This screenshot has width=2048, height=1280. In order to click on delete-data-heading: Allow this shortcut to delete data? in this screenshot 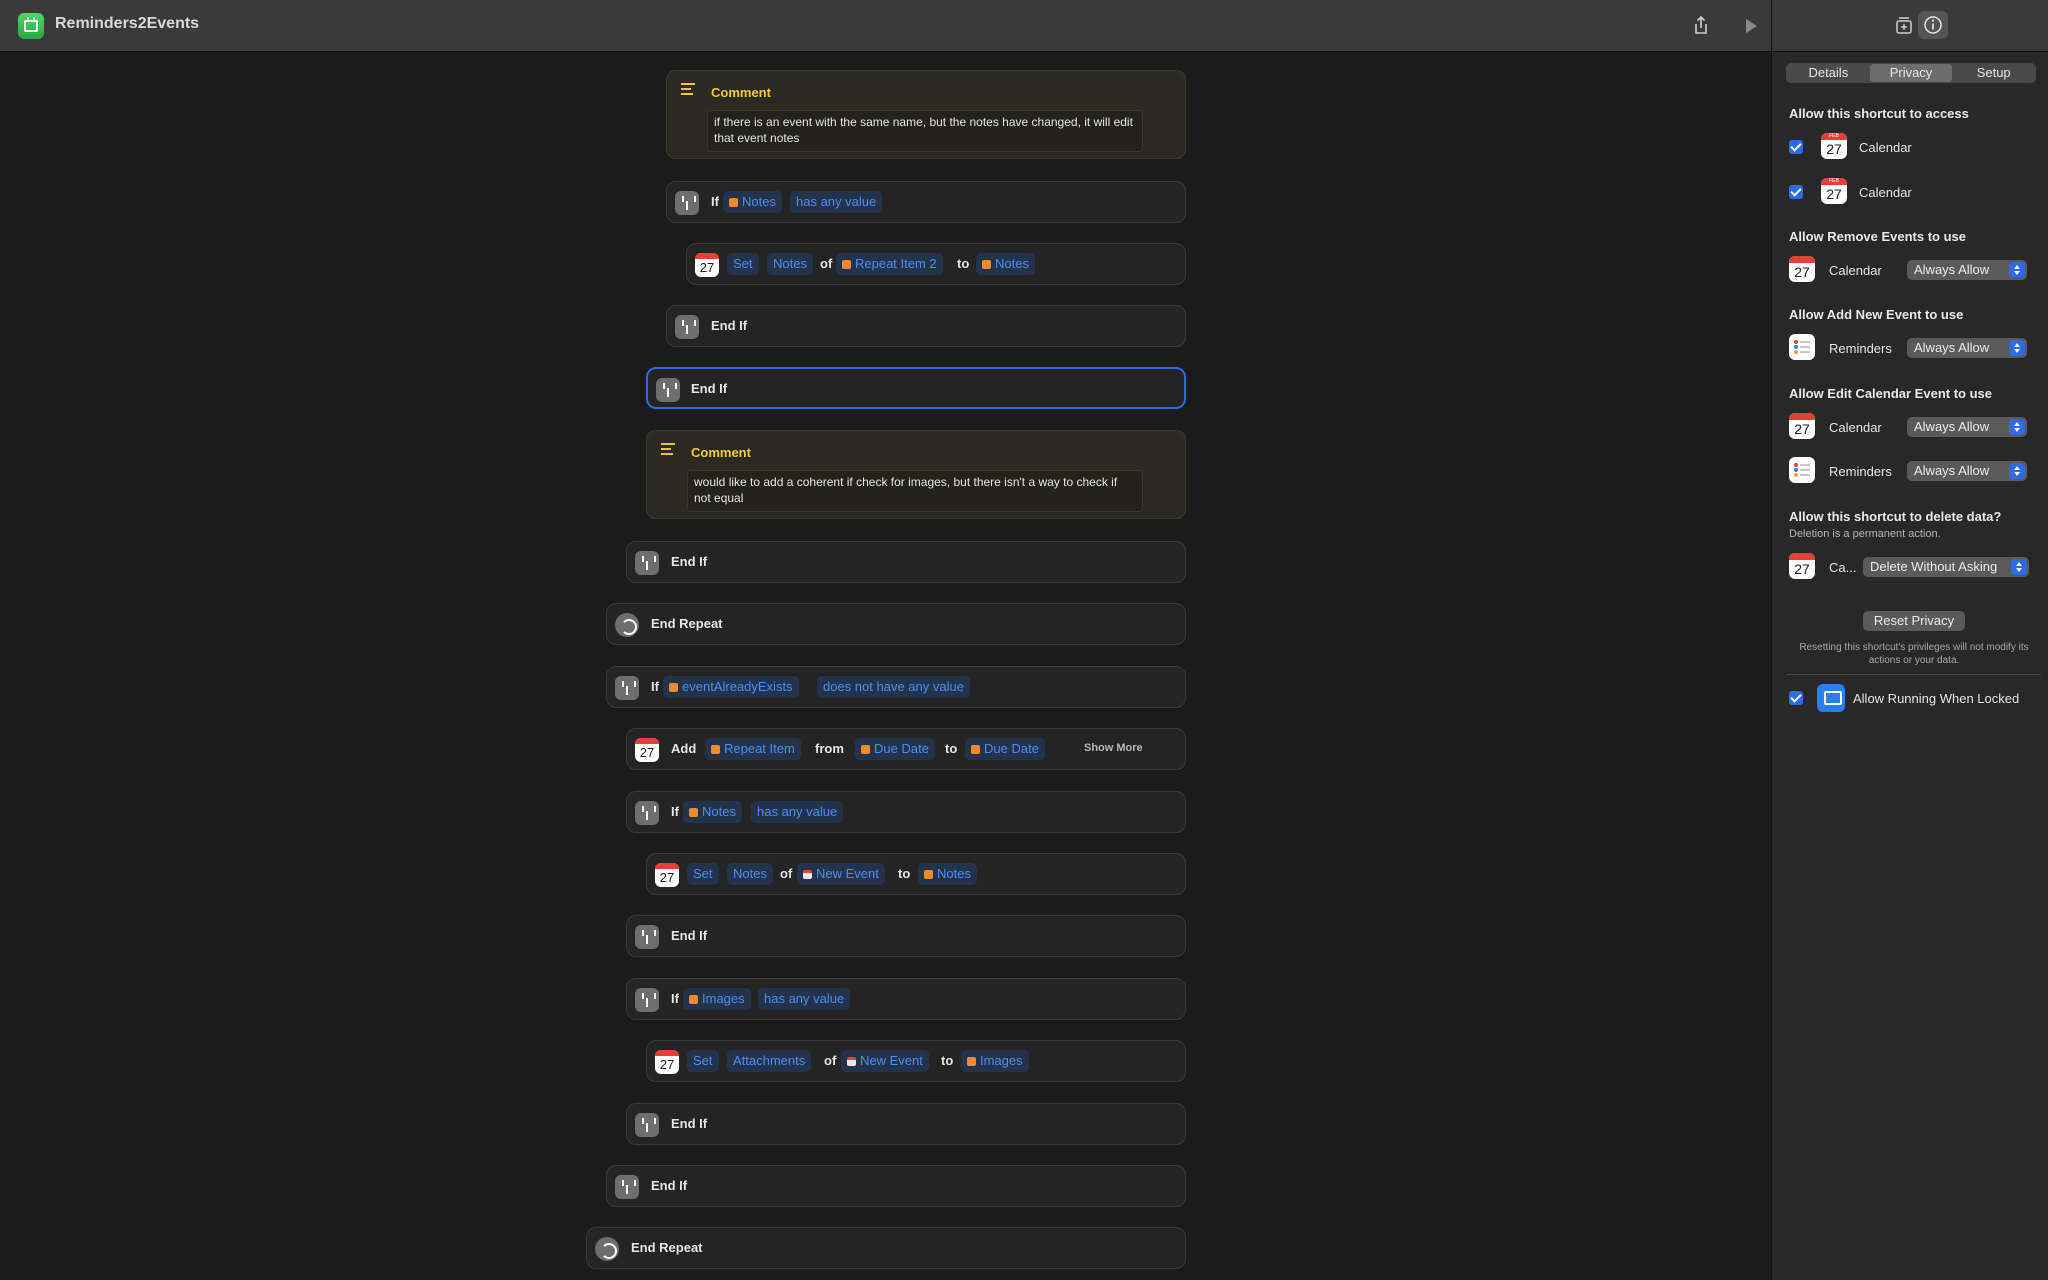, I will do `click(1895, 516)`.